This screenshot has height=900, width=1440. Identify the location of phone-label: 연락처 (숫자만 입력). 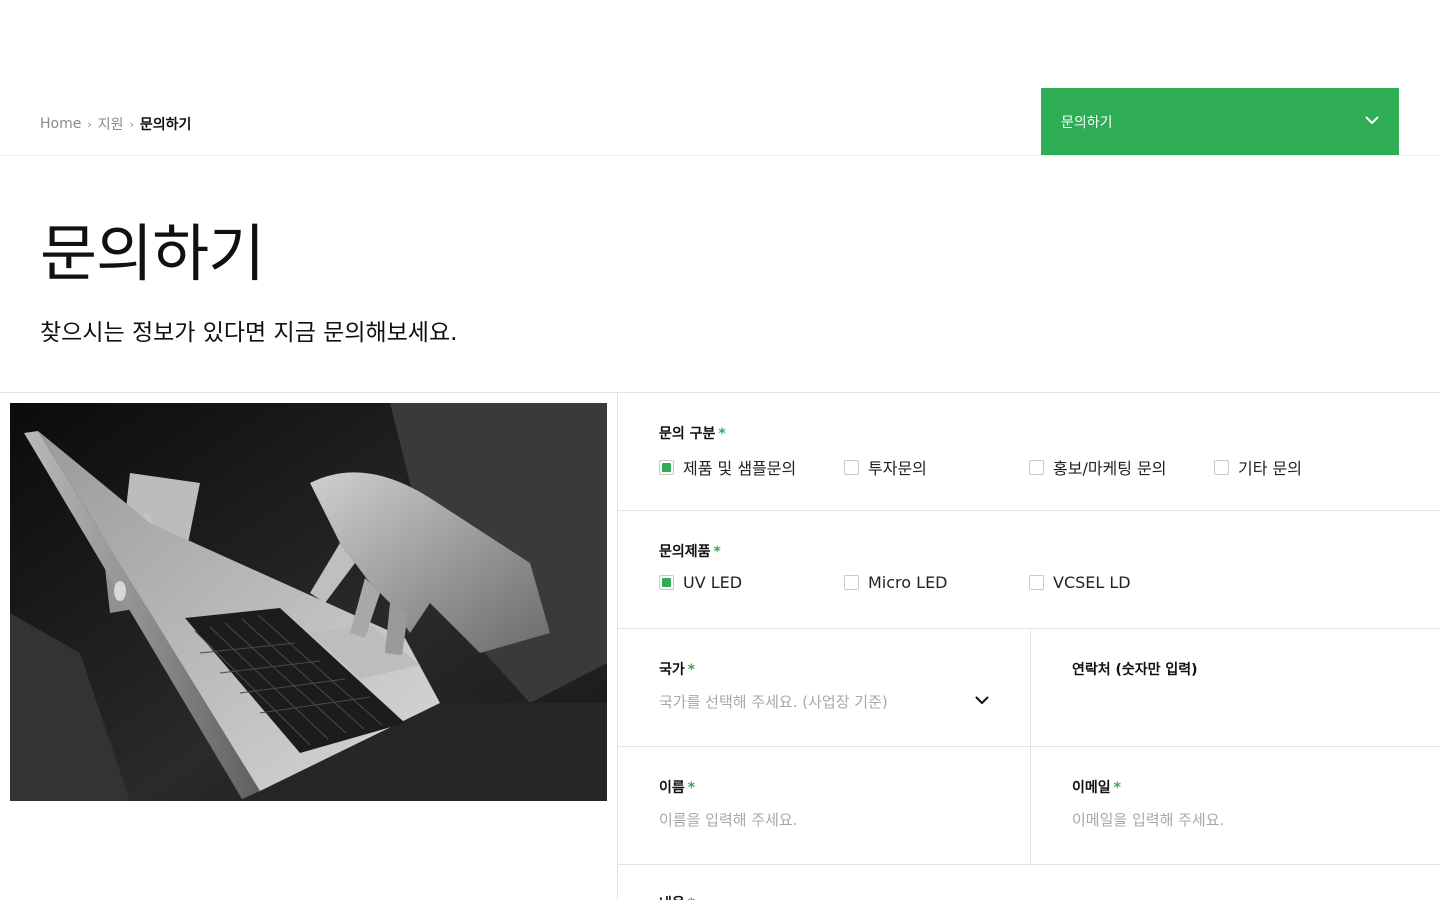
(1135, 670).